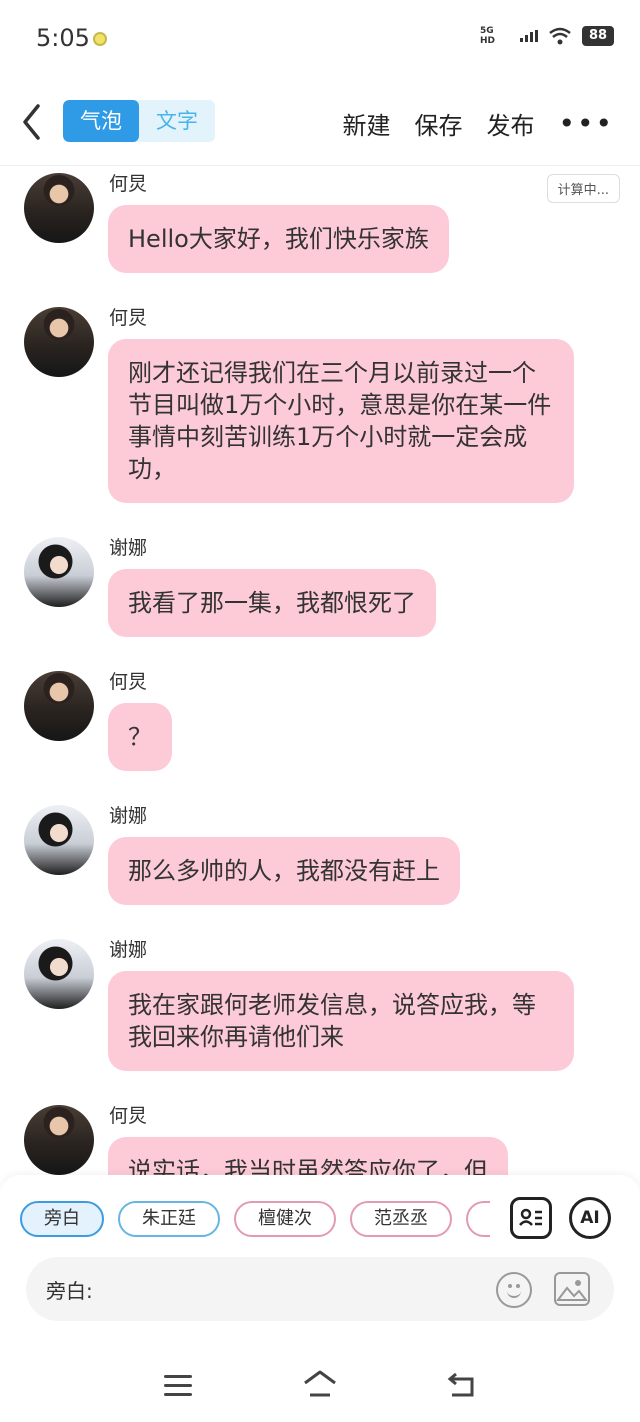 The height and width of the screenshot is (1422, 640). Describe the element at coordinates (101, 121) in the screenshot. I see `tab-bubble: 气泡` at that location.